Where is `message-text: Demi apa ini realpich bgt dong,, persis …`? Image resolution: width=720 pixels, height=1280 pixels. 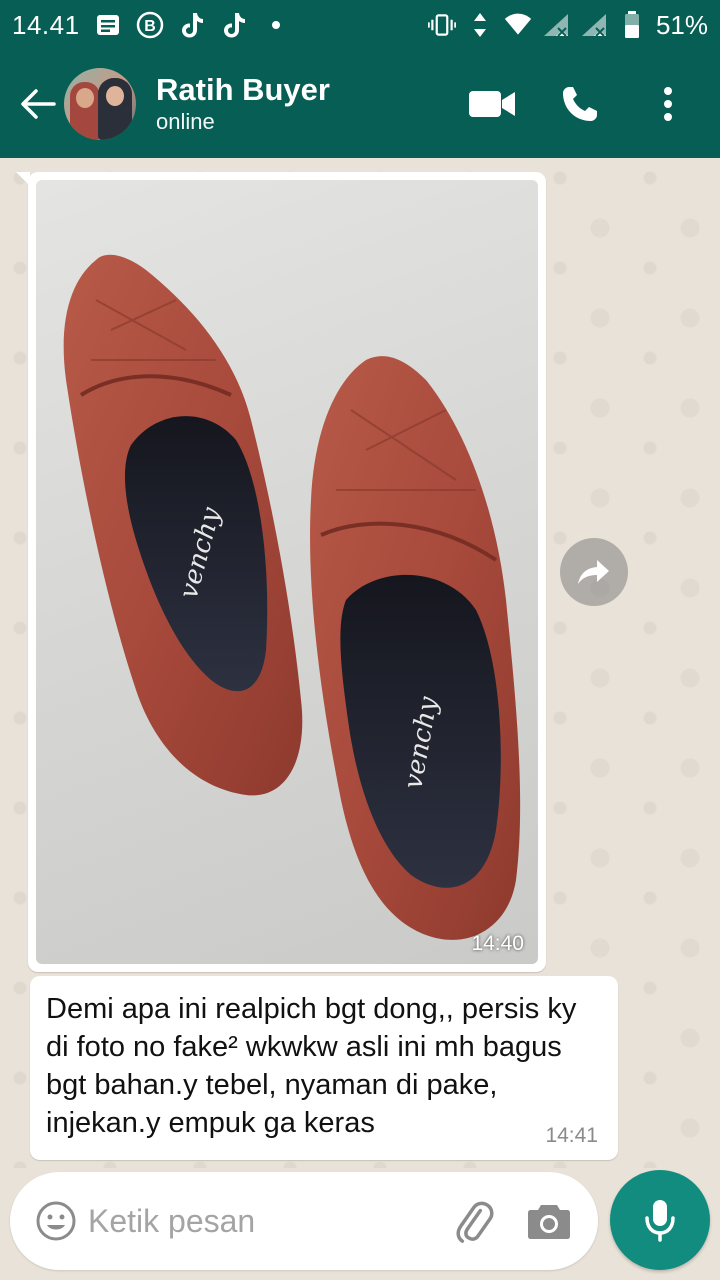 message-text: Demi apa ini realpich bgt dong,, persis … is located at coordinates (311, 1066).